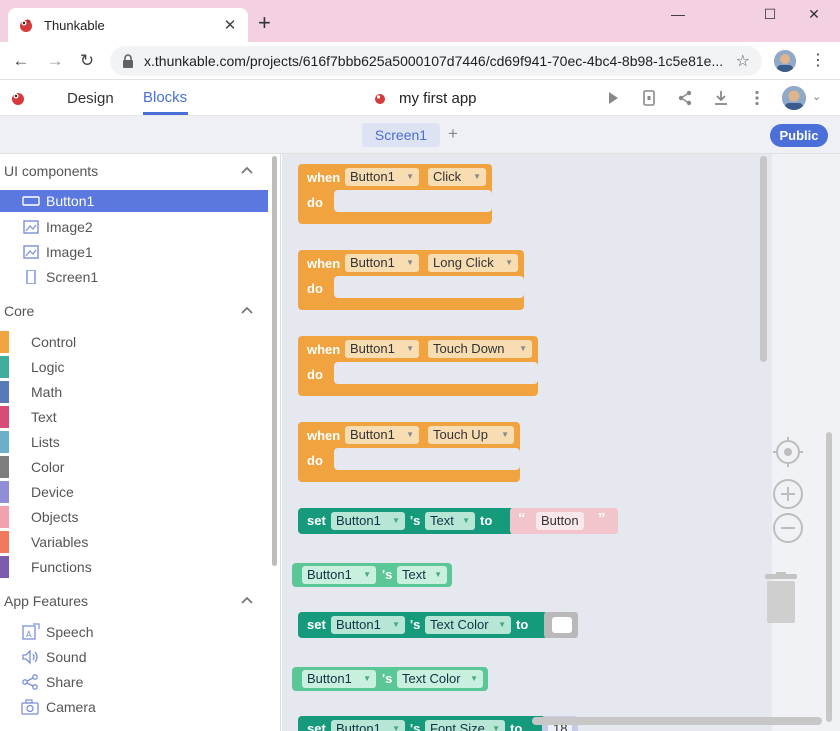  What do you see at coordinates (55, 61) in the screenshot?
I see `forward-icon: →` at bounding box center [55, 61].